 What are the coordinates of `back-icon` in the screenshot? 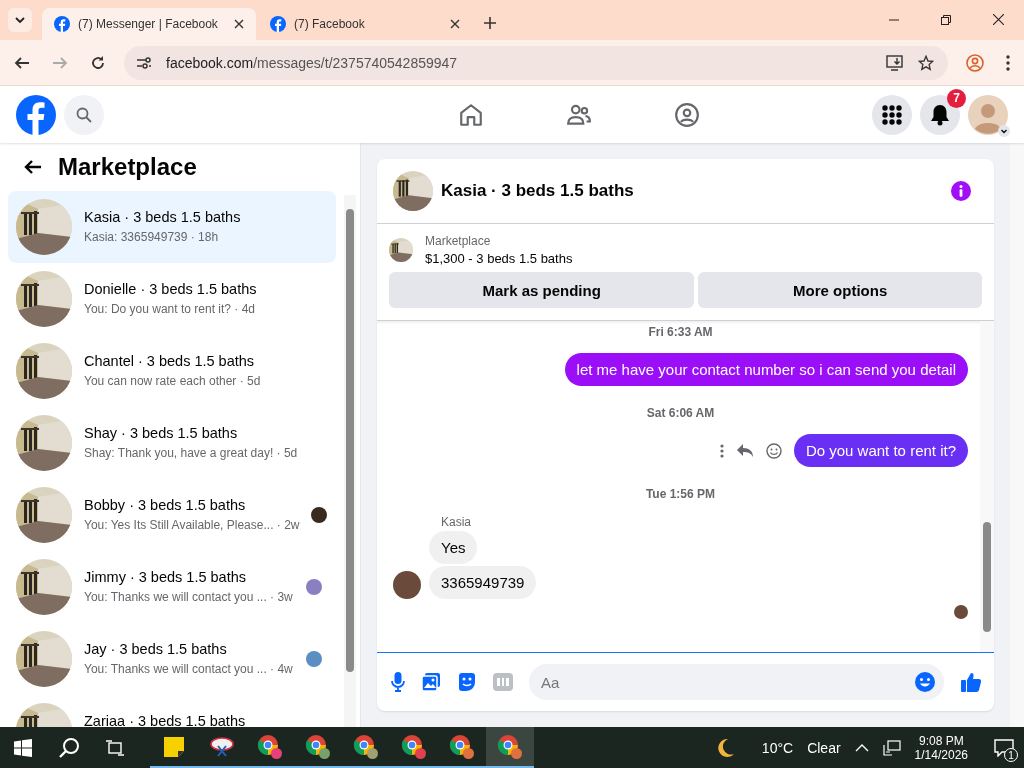 It's located at (22, 62).